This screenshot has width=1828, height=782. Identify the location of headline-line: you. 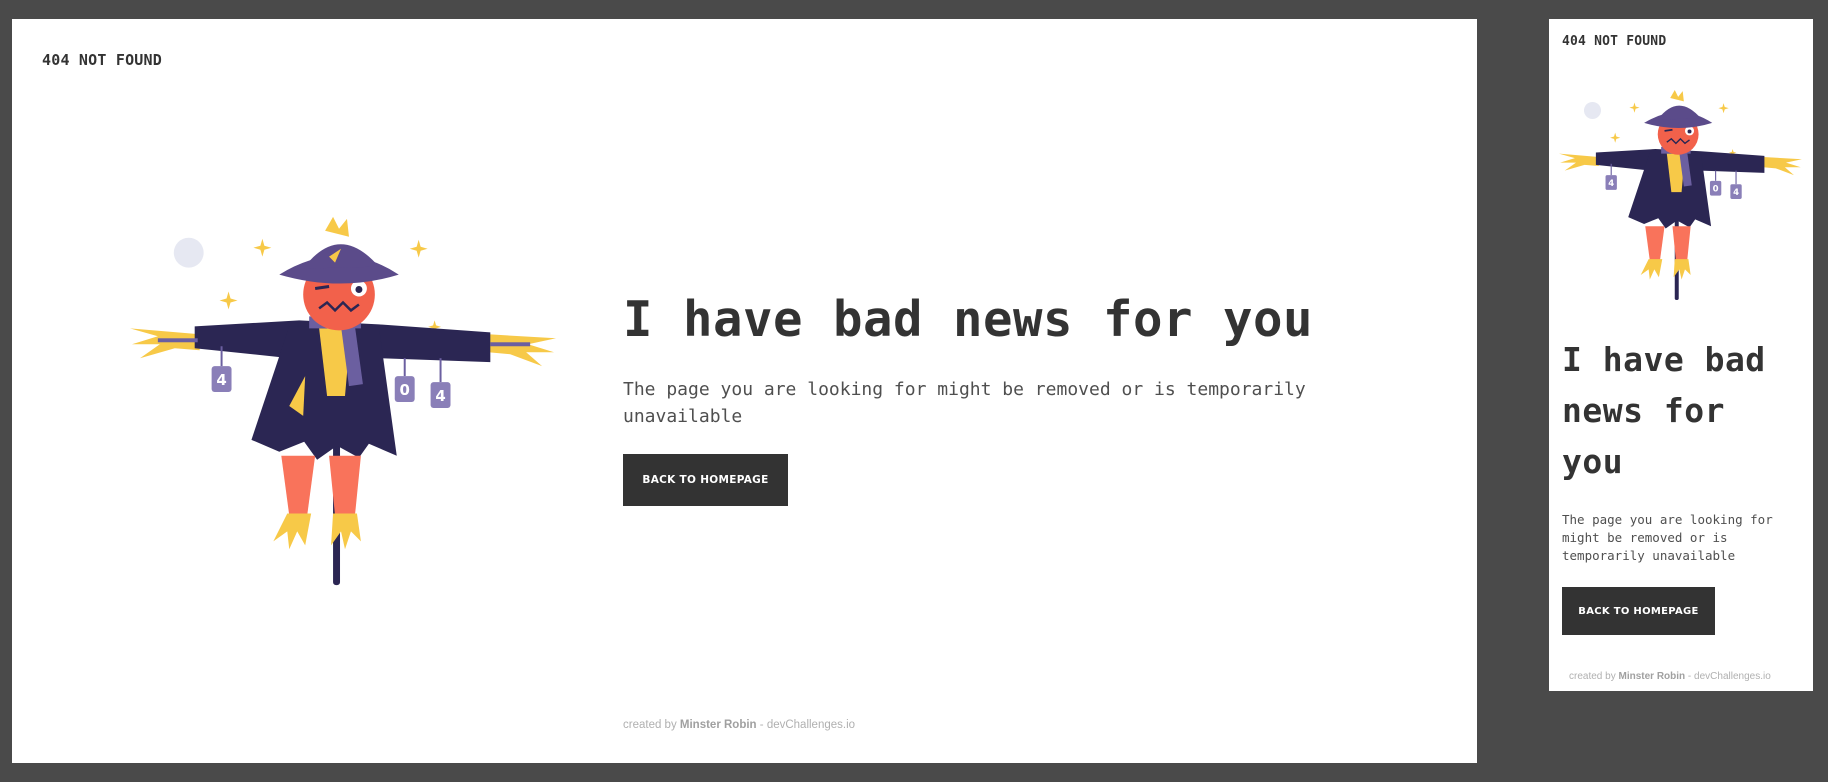
(1593, 461).